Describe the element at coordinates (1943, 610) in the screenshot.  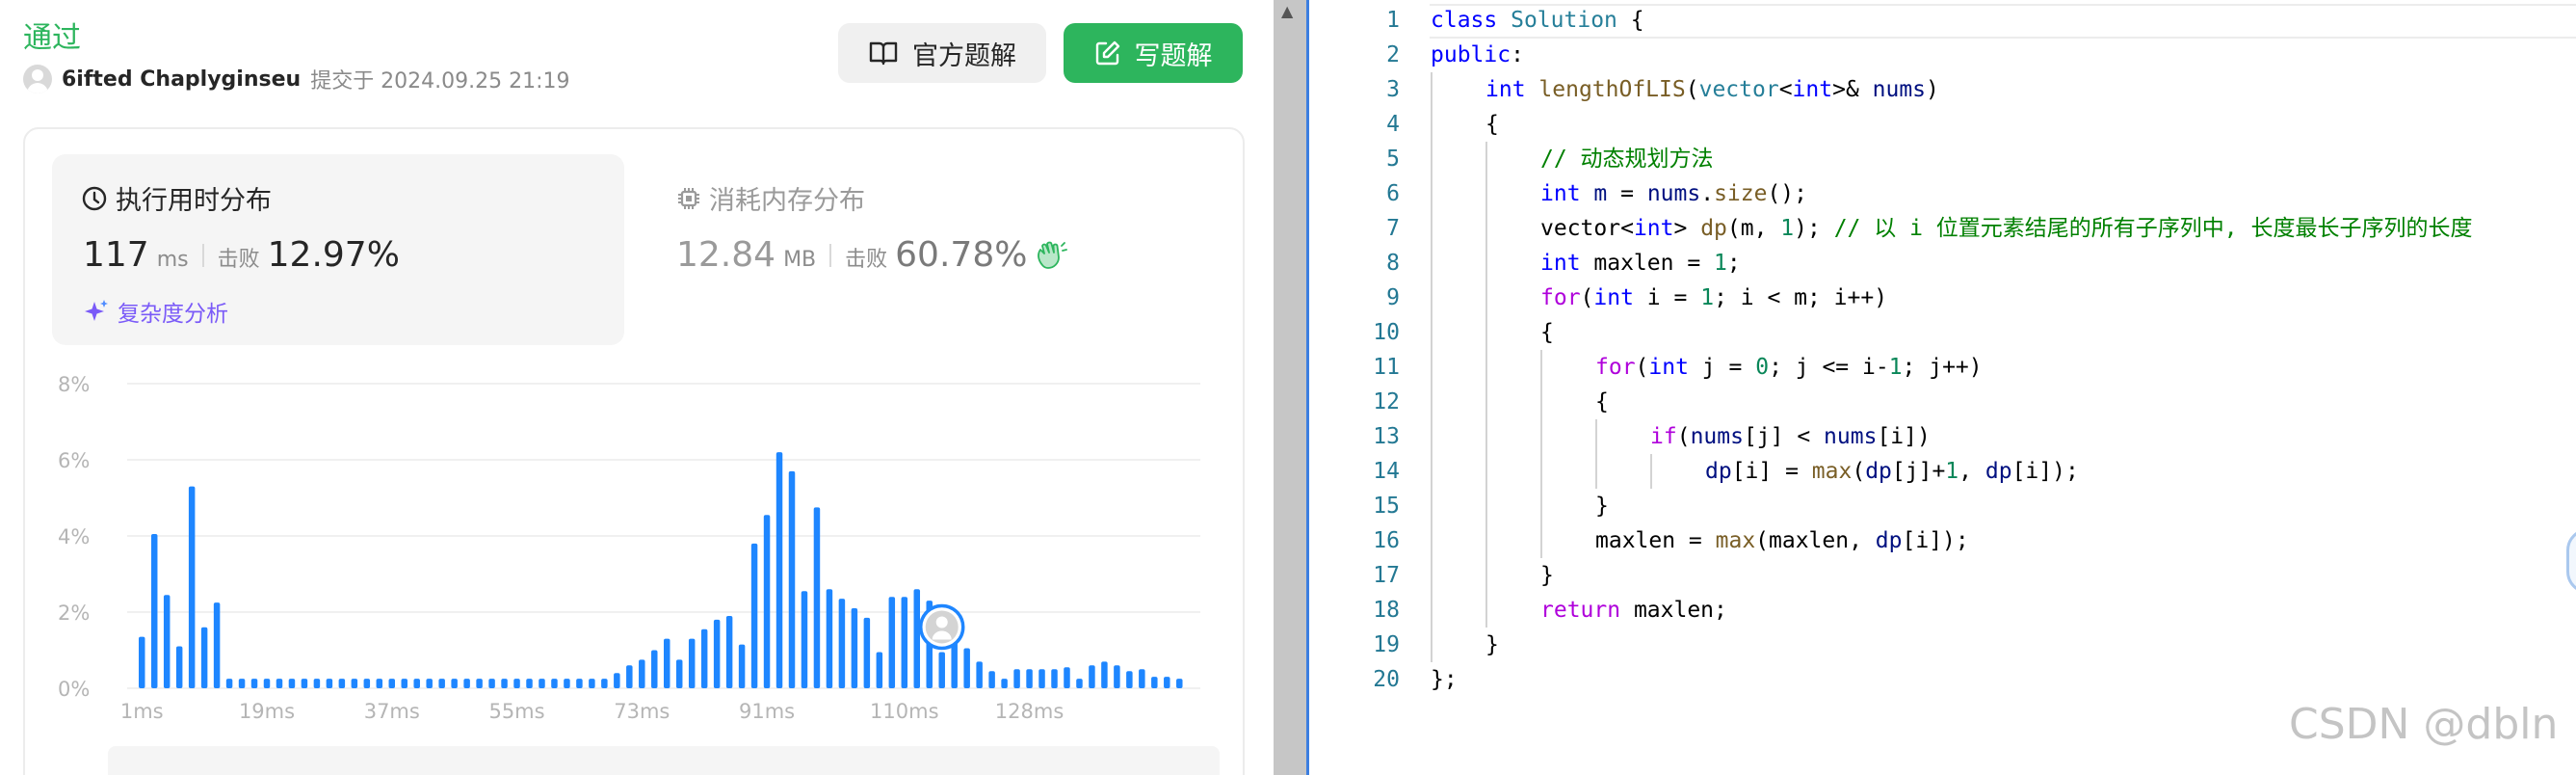
I see `code-line: 18 return maxlen;` at that location.